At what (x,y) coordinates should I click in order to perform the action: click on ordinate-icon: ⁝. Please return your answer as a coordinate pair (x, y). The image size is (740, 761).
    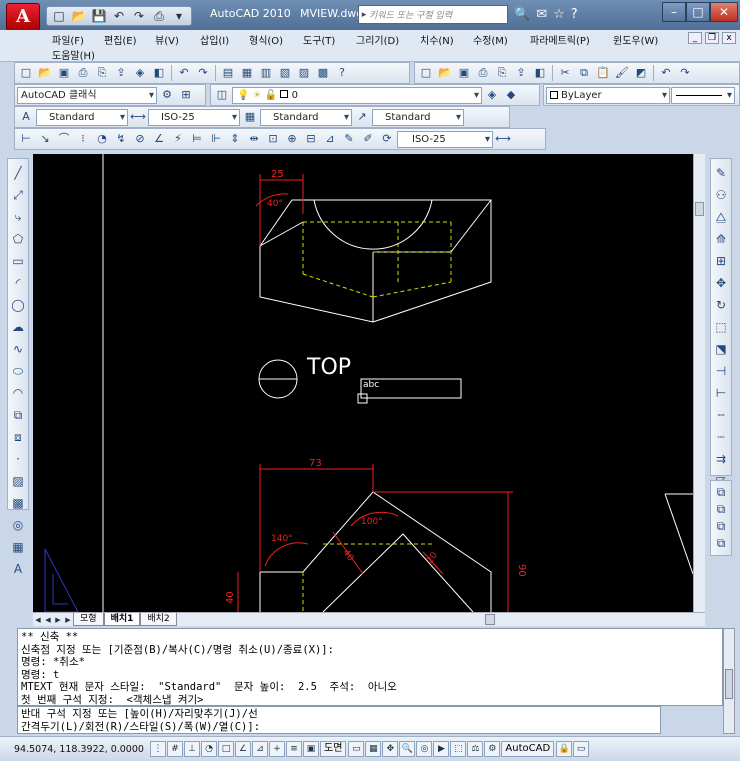
    Looking at the image, I should click on (83, 139).